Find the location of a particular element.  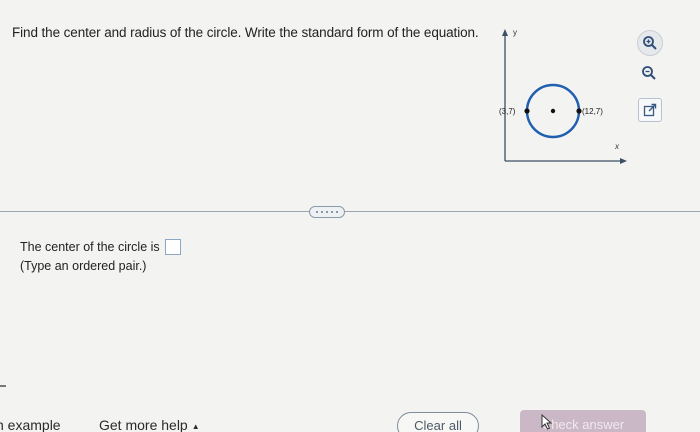

x-axis-label: x is located at coordinates (617, 146).